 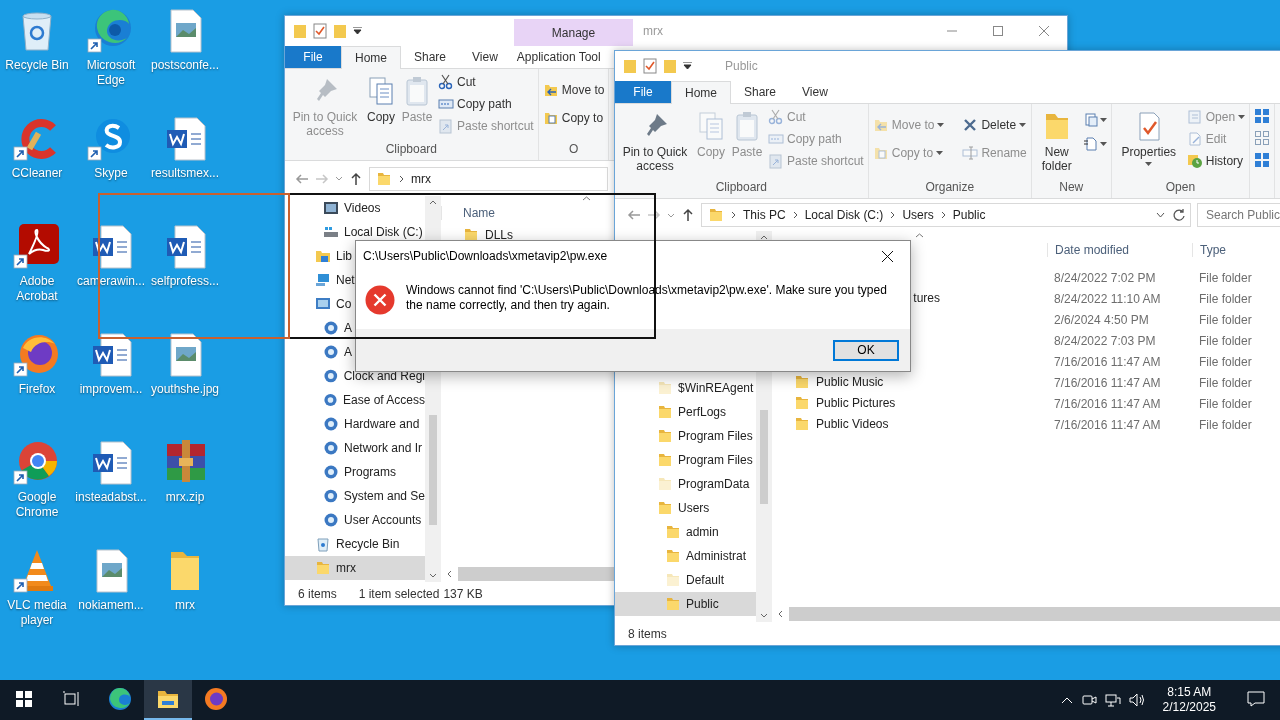 What do you see at coordinates (399, 593) in the screenshot?
I see `selection-count: 1 item selected` at bounding box center [399, 593].